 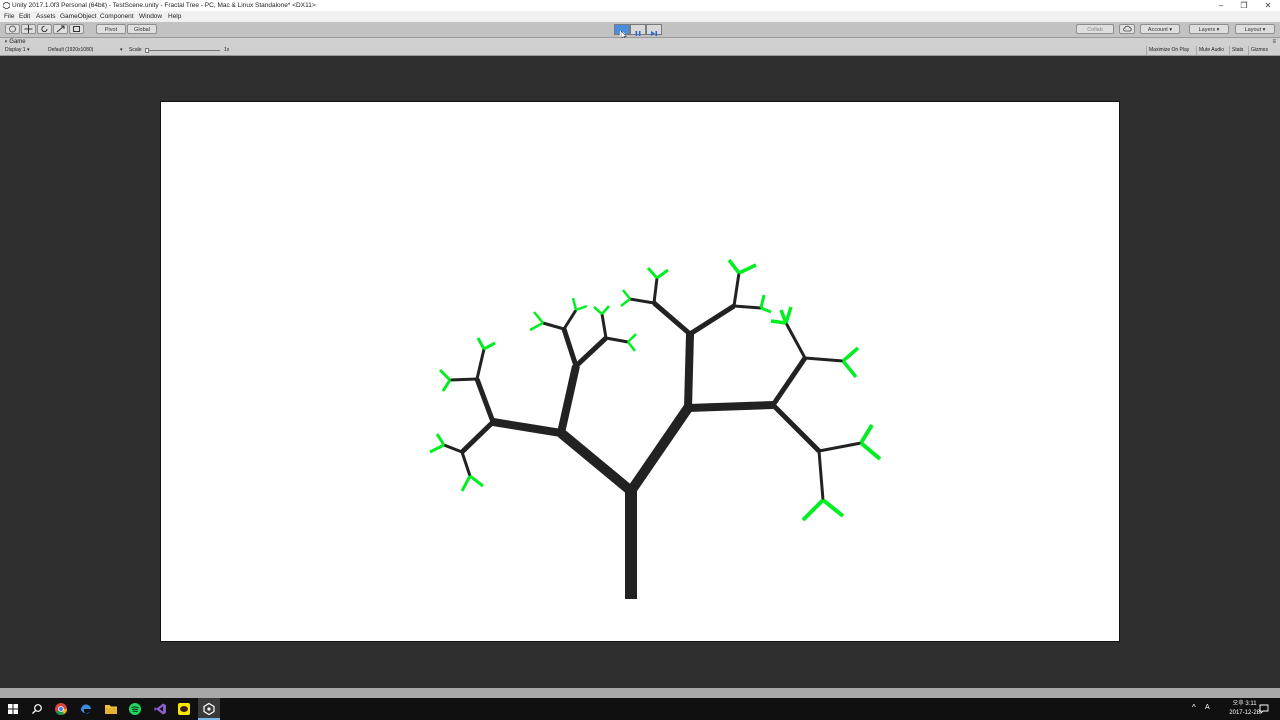 I want to click on rotate-tool-button, so click(x=44, y=29).